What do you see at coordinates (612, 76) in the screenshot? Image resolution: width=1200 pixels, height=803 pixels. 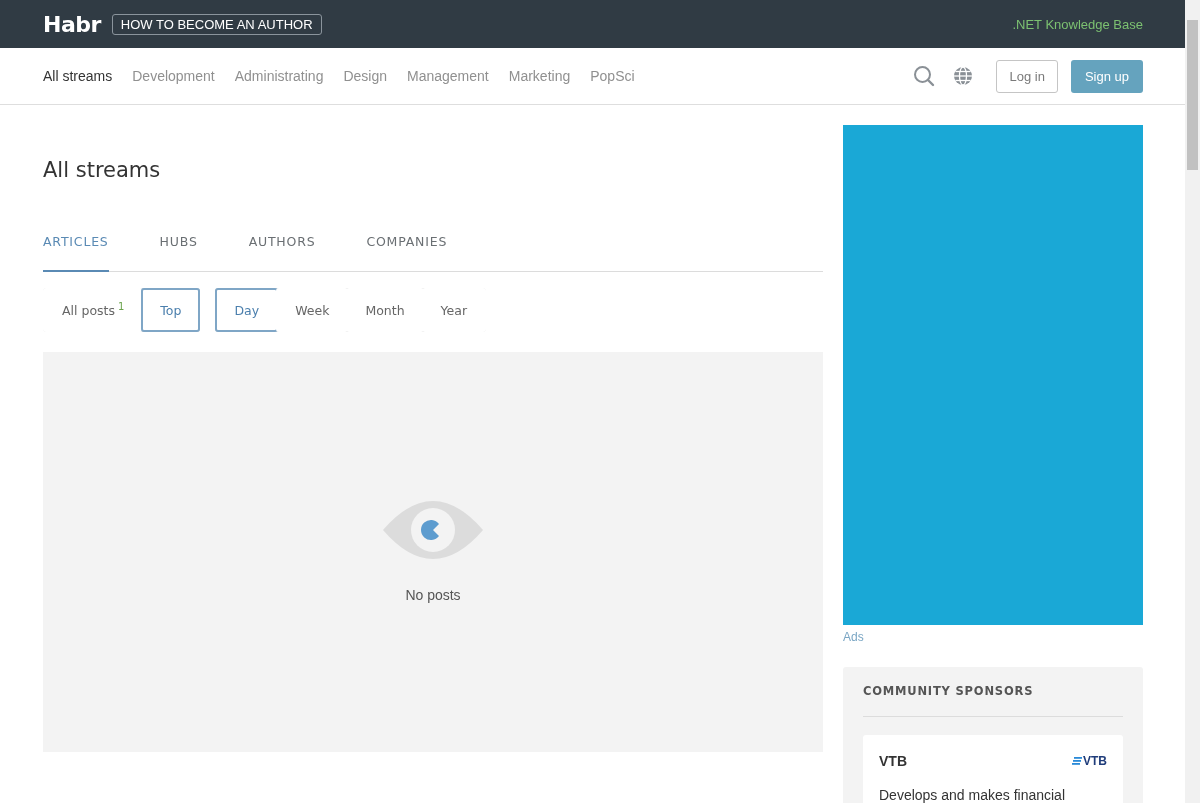 I see `nav-link: PopSci` at bounding box center [612, 76].